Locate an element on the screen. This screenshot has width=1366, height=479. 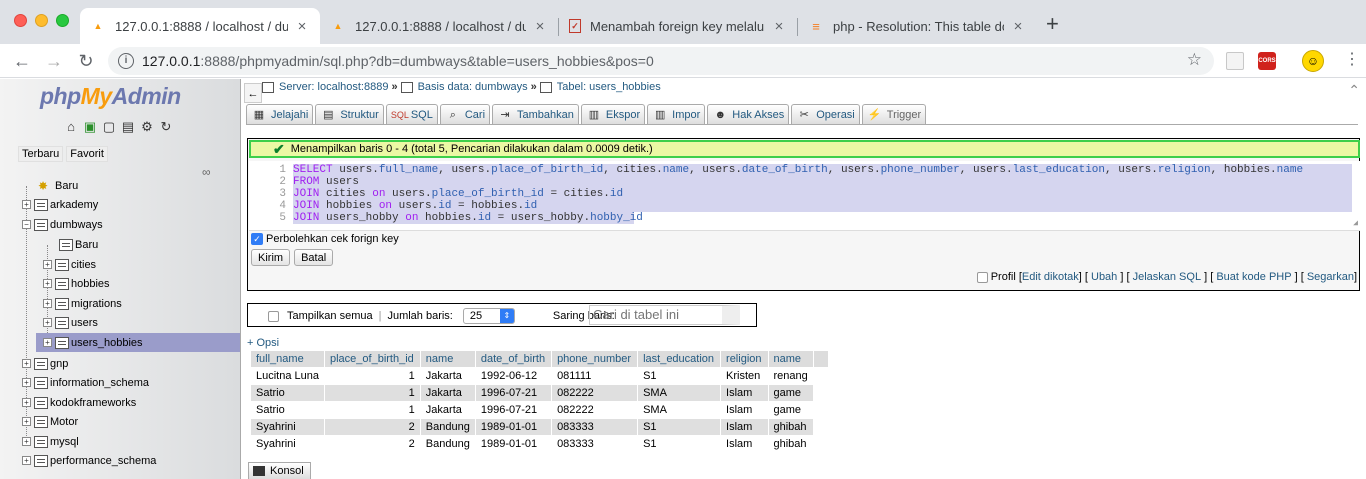
column-header: last_education is located at coordinates (679, 359).